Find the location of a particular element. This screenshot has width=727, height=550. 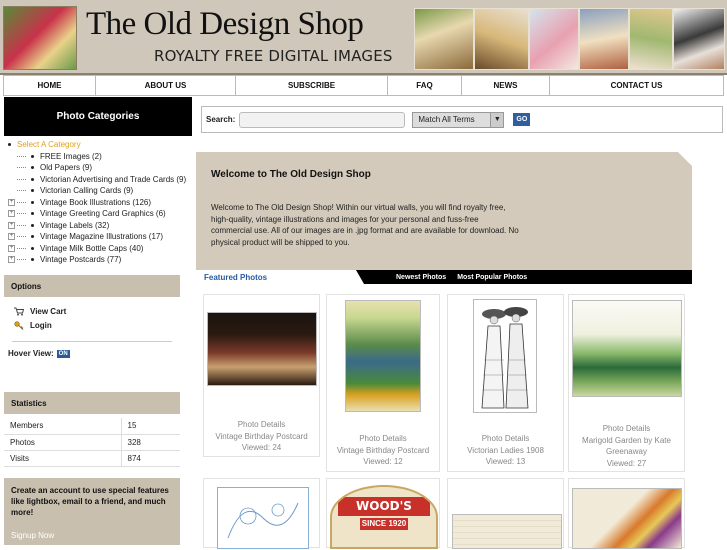

category-root-label: Select A Category is located at coordinates (49, 144).